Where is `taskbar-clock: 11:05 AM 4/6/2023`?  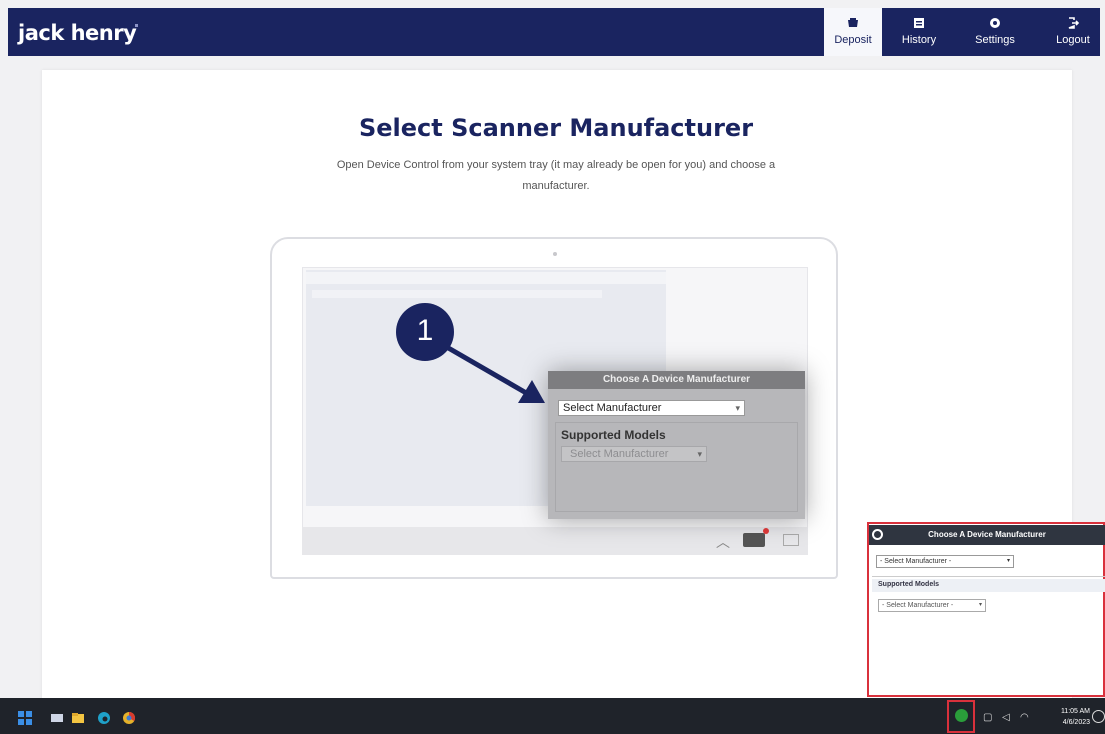 taskbar-clock: 11:05 AM 4/6/2023 is located at coordinates (1067, 717).